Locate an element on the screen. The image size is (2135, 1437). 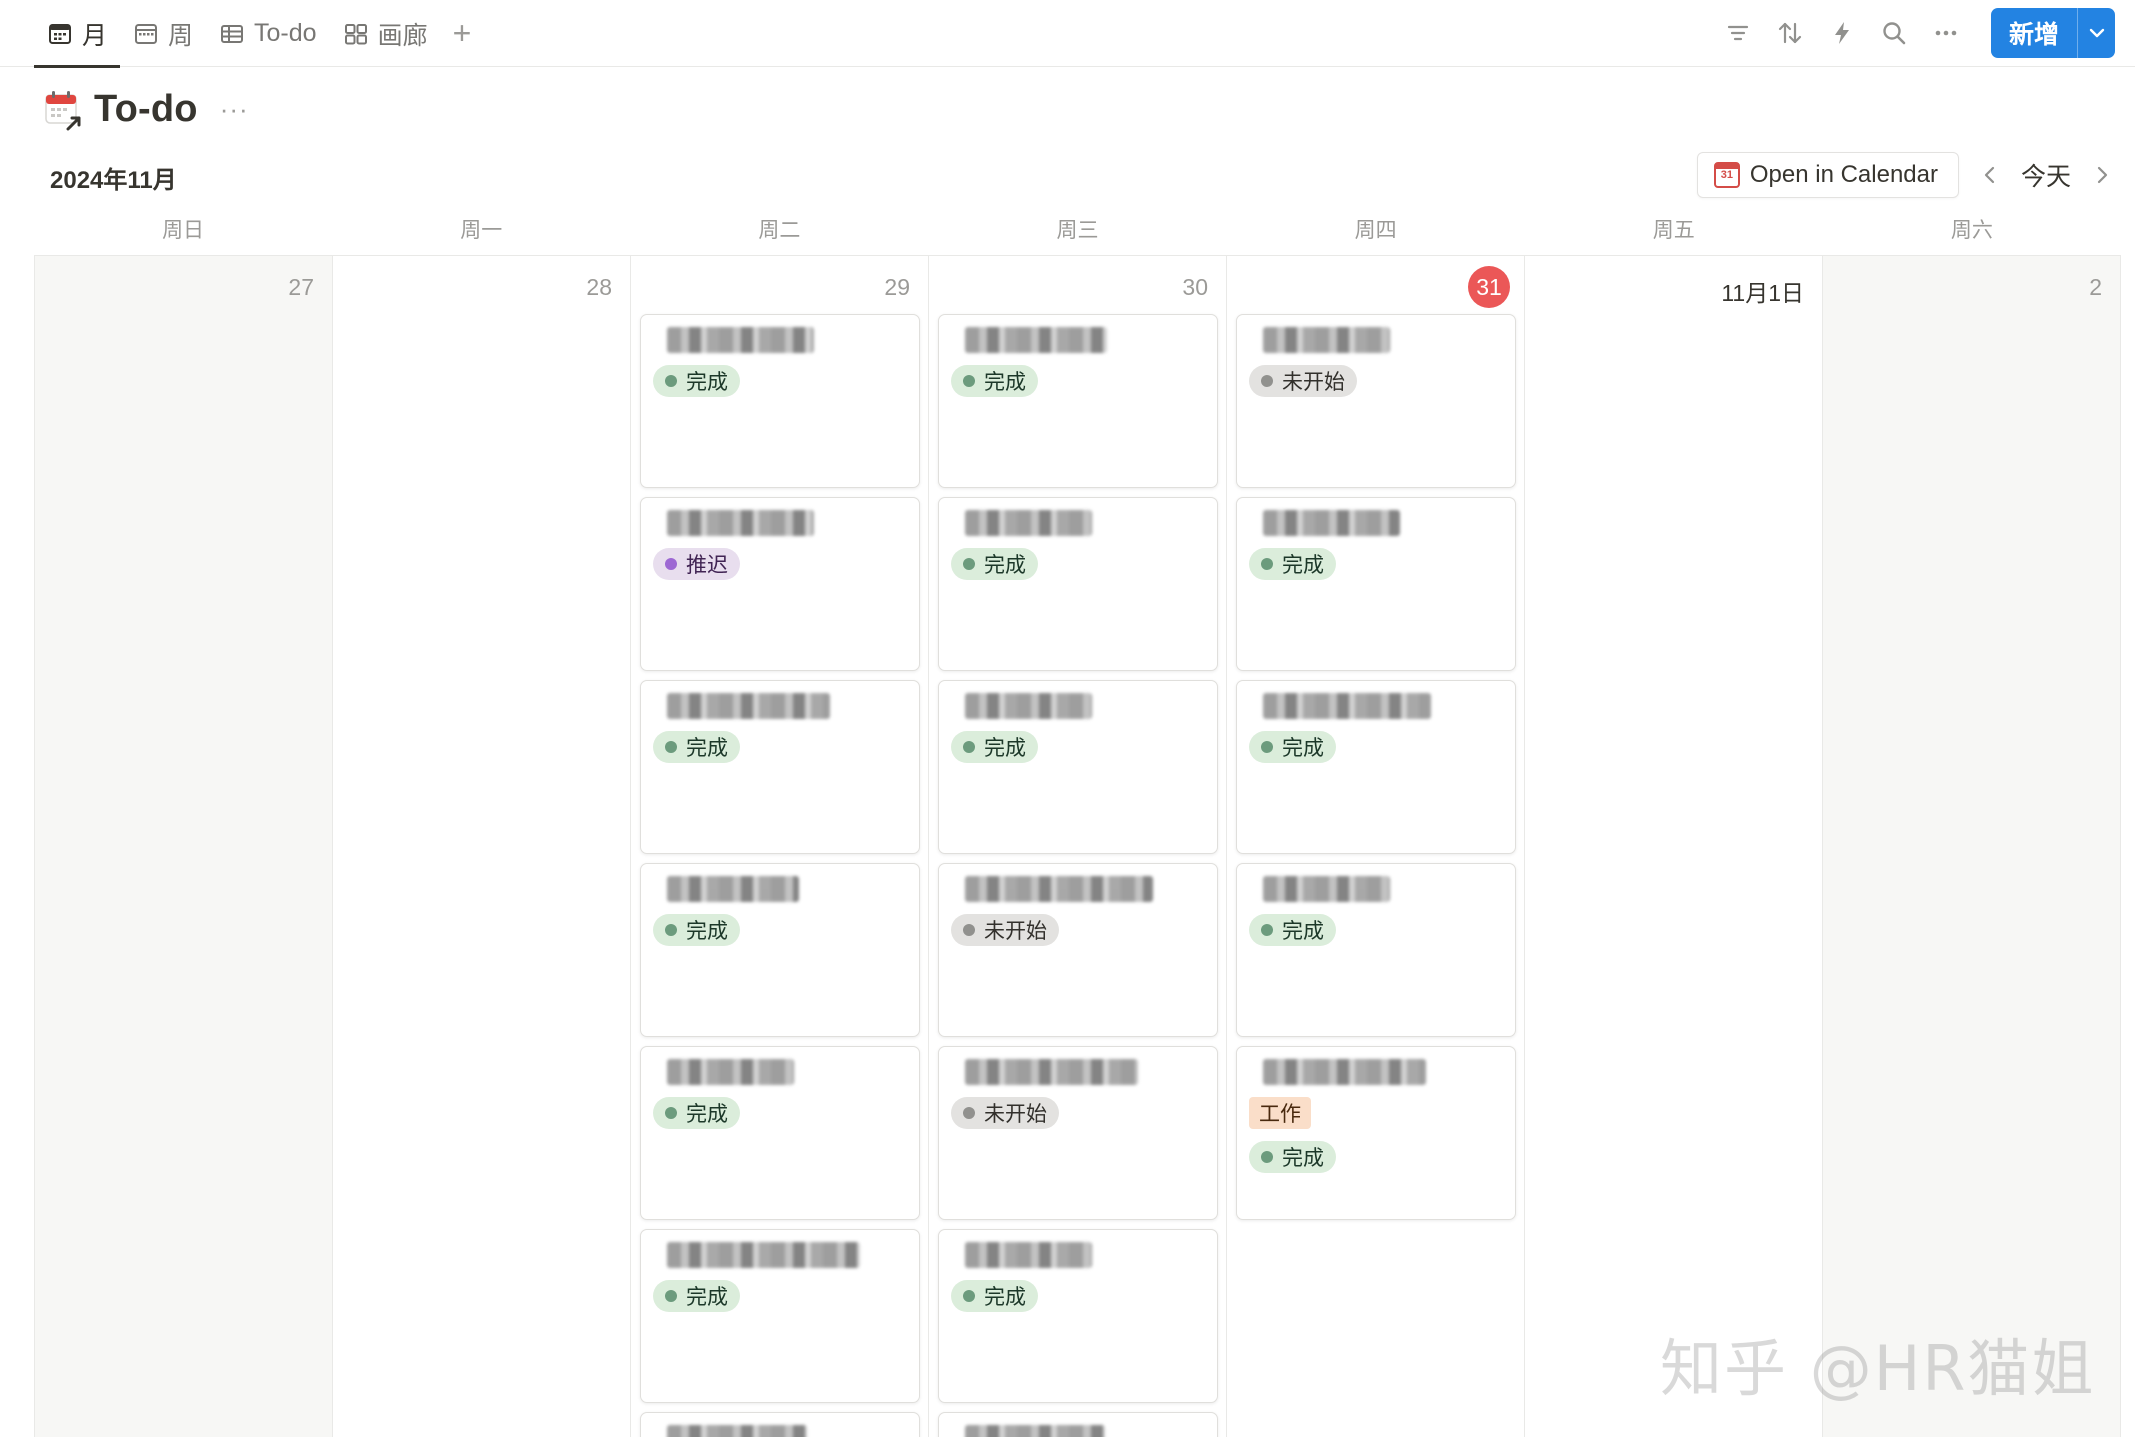
page-title-row: To-do ··· is located at coordinates (146, 109).